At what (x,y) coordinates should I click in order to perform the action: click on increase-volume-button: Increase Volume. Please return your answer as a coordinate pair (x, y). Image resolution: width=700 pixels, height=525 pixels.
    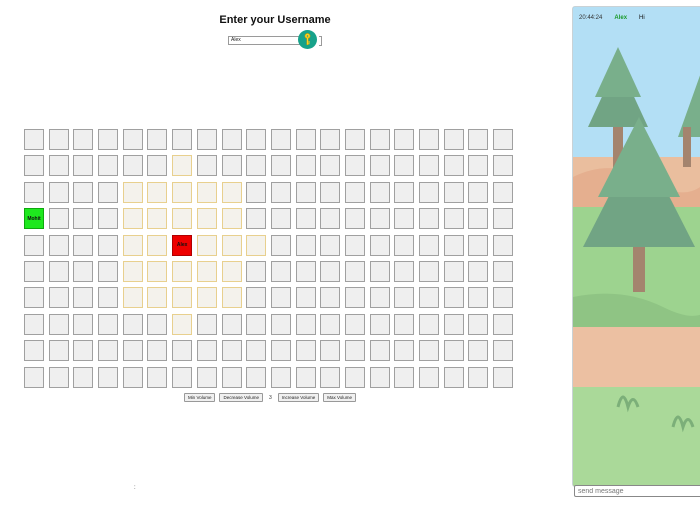
    Looking at the image, I should click on (298, 397).